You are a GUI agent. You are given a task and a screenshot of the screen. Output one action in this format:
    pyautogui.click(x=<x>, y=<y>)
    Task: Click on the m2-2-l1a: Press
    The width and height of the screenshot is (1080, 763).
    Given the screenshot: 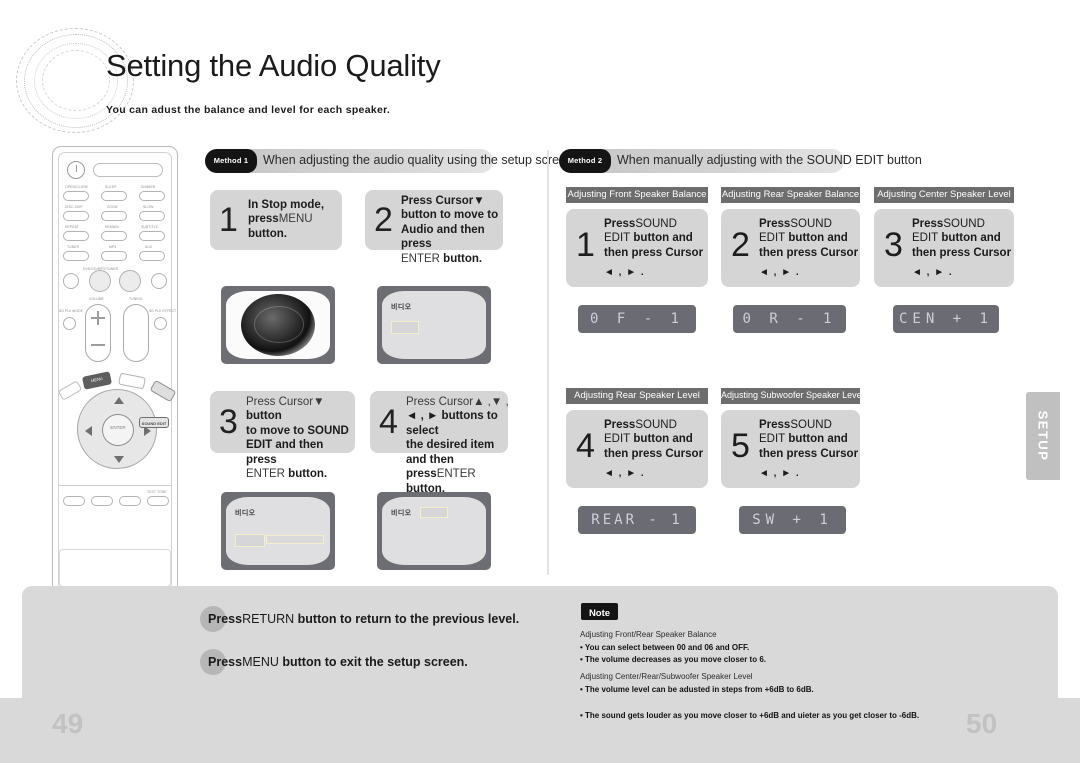 What is the action you would take?
    pyautogui.click(x=775, y=224)
    